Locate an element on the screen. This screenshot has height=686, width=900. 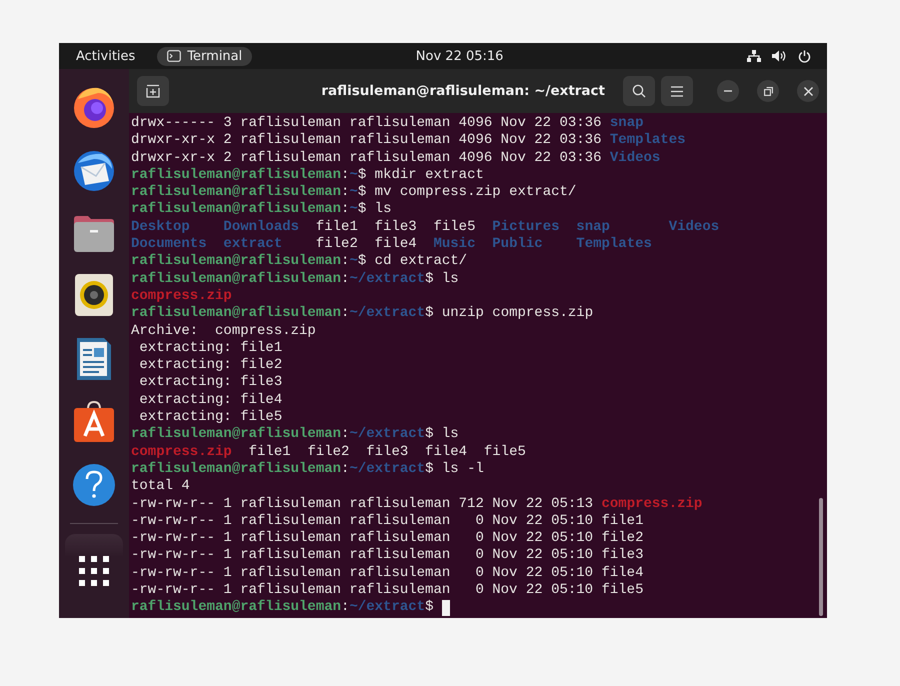
terminal-line: compress.zip is located at coordinates (181, 297).